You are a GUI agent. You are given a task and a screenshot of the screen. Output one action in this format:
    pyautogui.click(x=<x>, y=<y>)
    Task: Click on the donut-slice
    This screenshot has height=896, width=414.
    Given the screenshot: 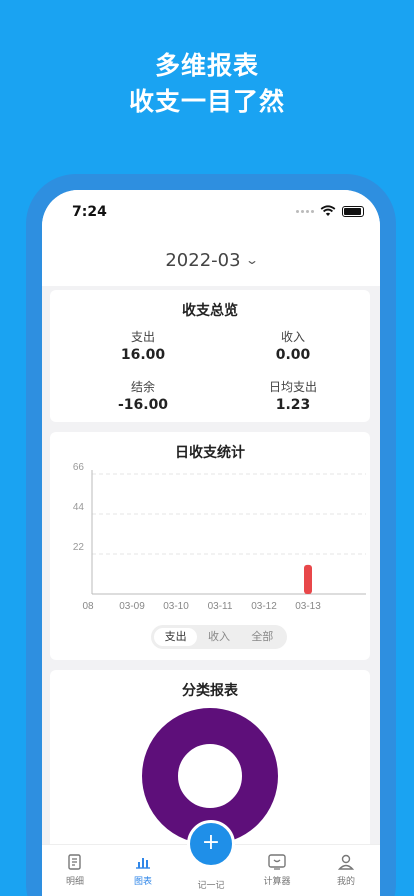 What is the action you would take?
    pyautogui.click(x=210, y=776)
    